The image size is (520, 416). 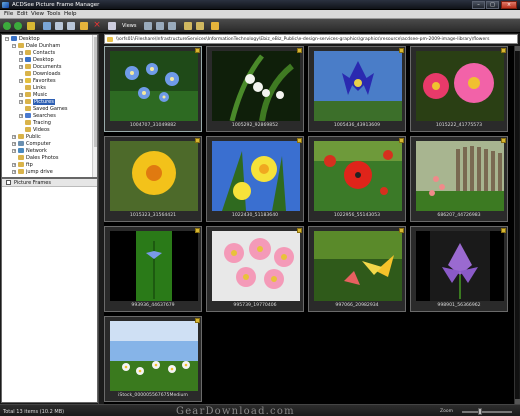 I want to click on tree-item-label: Documents, so click(x=47, y=67).